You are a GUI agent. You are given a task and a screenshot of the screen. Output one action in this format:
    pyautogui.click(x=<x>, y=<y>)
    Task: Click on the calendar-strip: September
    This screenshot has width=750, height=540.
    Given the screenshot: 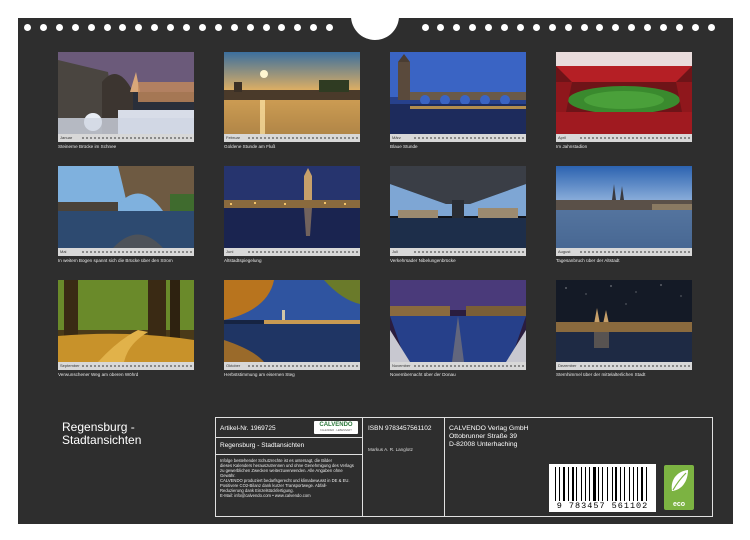 What is the action you would take?
    pyautogui.click(x=126, y=366)
    